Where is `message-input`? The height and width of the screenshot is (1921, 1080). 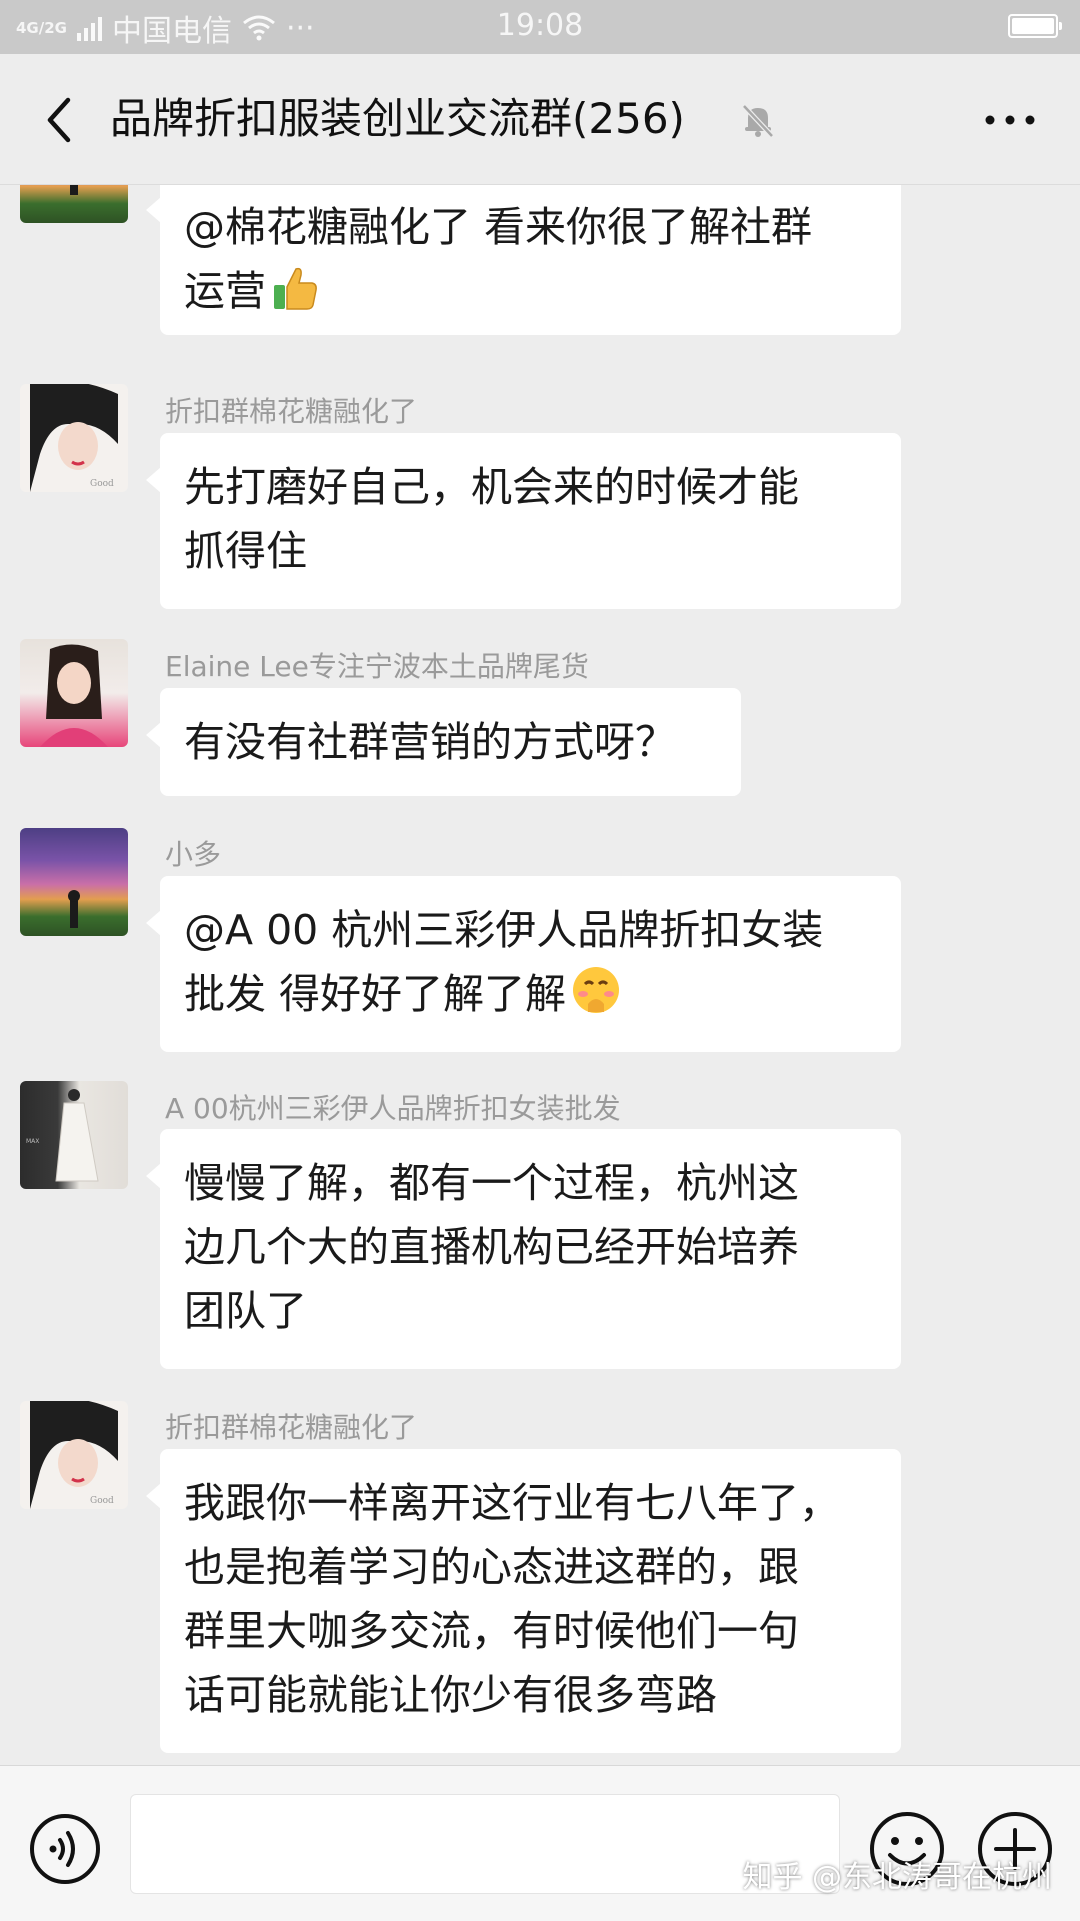
message-input is located at coordinates (485, 1844).